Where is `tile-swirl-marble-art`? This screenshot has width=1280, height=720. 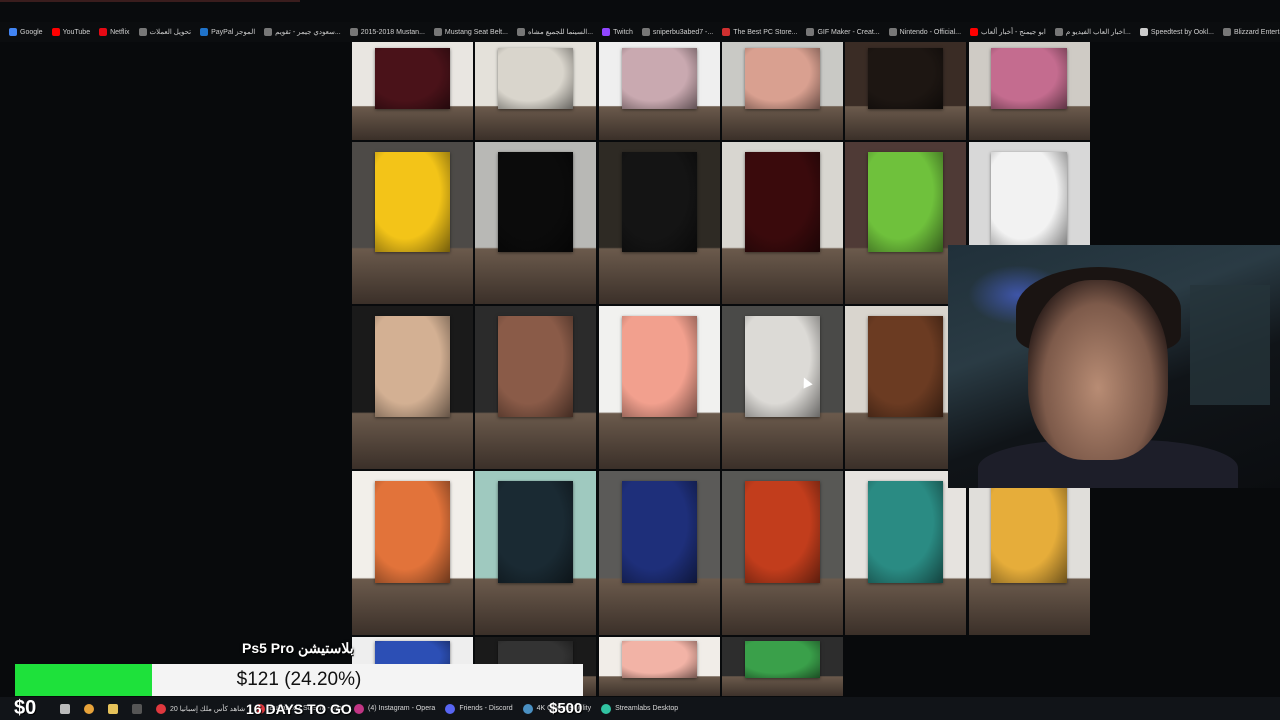
tile-swirl-marble-art is located at coordinates (659, 91).